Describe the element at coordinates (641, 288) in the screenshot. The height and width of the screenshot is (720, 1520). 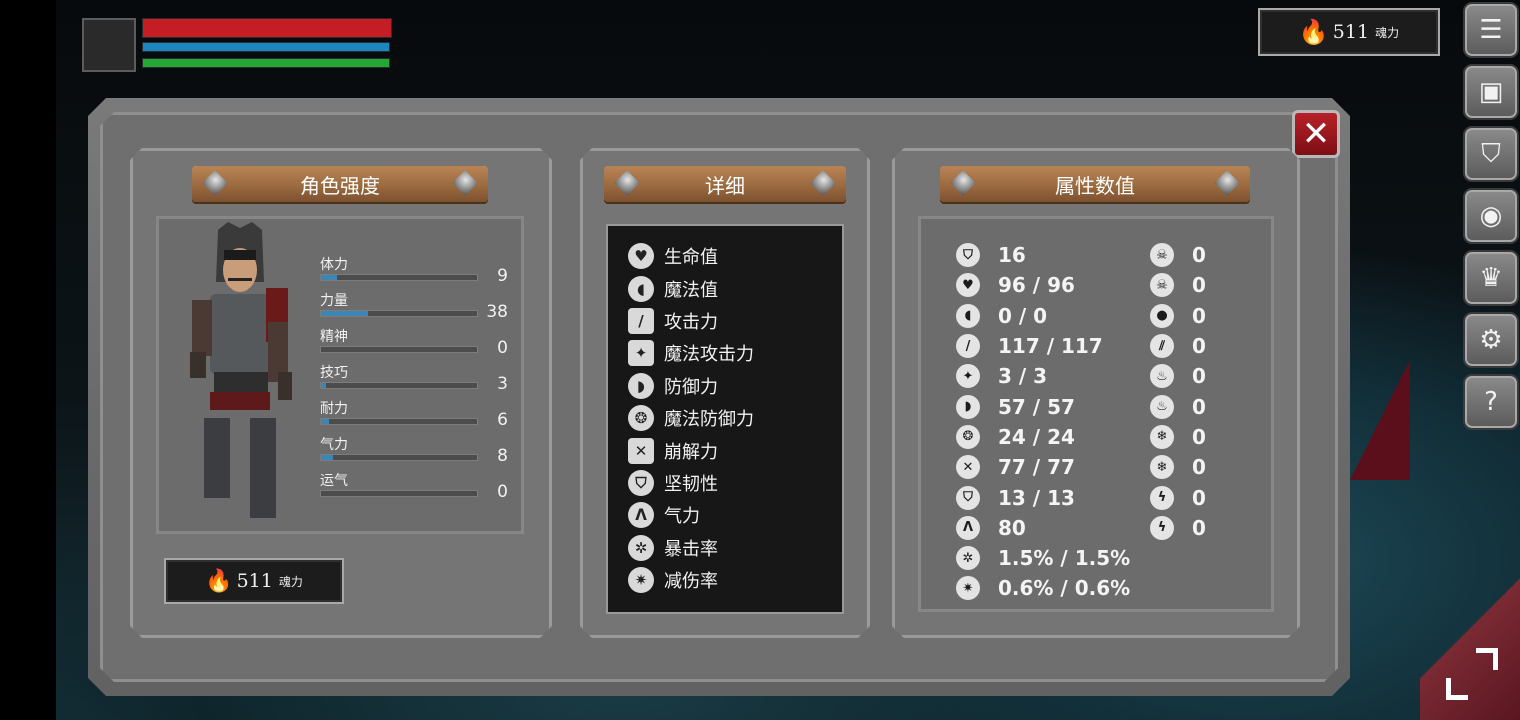
I see `head-icon: ◖` at that location.